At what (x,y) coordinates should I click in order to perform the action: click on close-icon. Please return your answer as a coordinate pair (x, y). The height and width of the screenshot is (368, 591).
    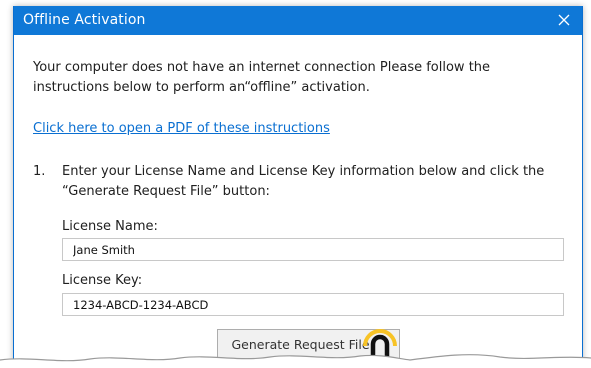
    Looking at the image, I should click on (564, 20).